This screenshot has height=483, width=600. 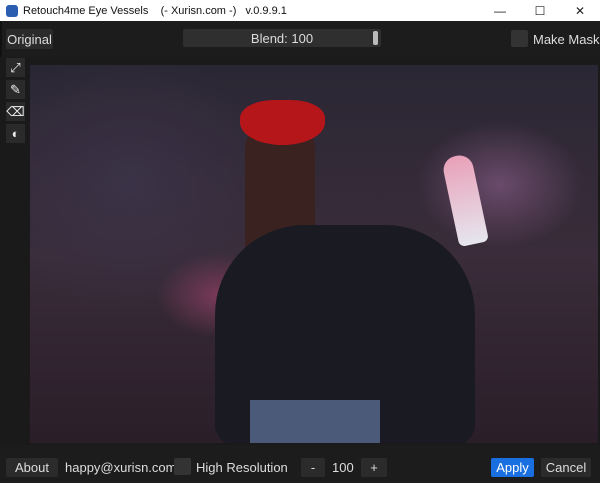 I want to click on maximize-button: ☐, so click(x=540, y=10).